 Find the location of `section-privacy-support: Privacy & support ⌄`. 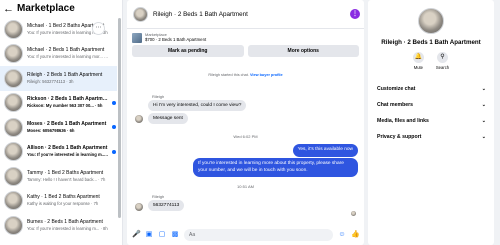

section-privacy-support: Privacy & support ⌄ is located at coordinates (431, 137).